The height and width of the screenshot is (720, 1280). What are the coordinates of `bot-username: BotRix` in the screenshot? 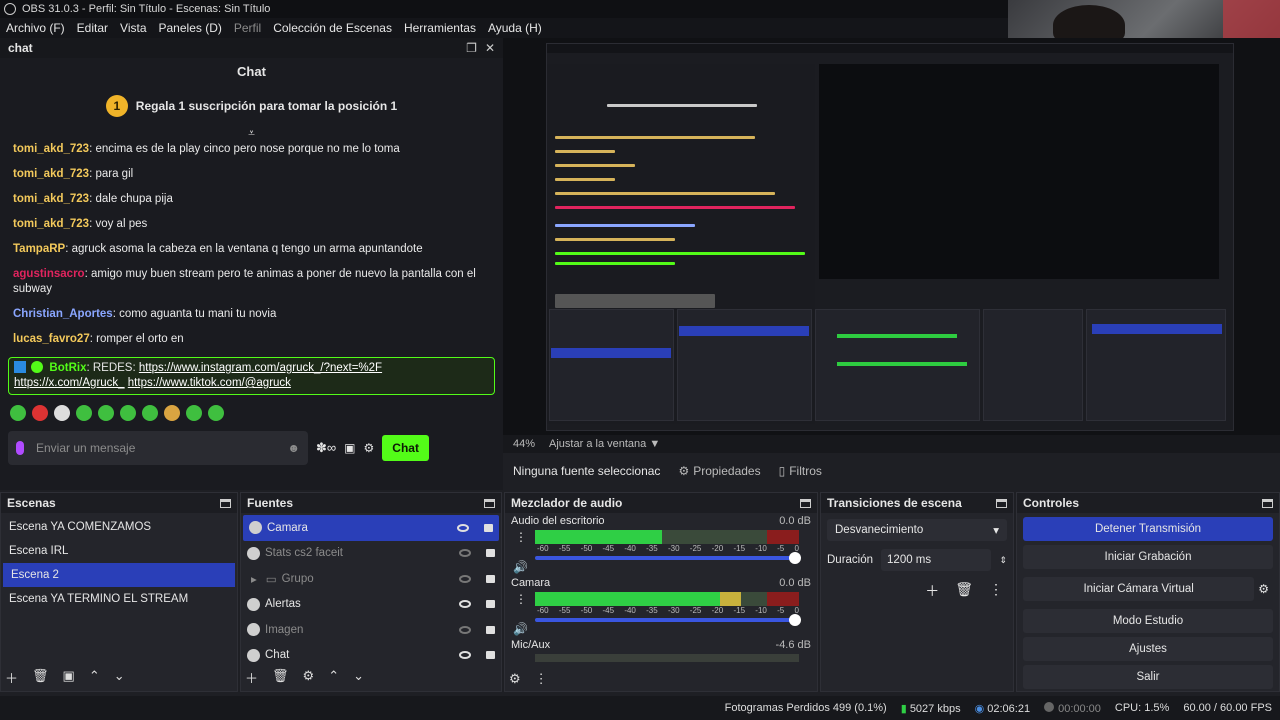 It's located at (67, 368).